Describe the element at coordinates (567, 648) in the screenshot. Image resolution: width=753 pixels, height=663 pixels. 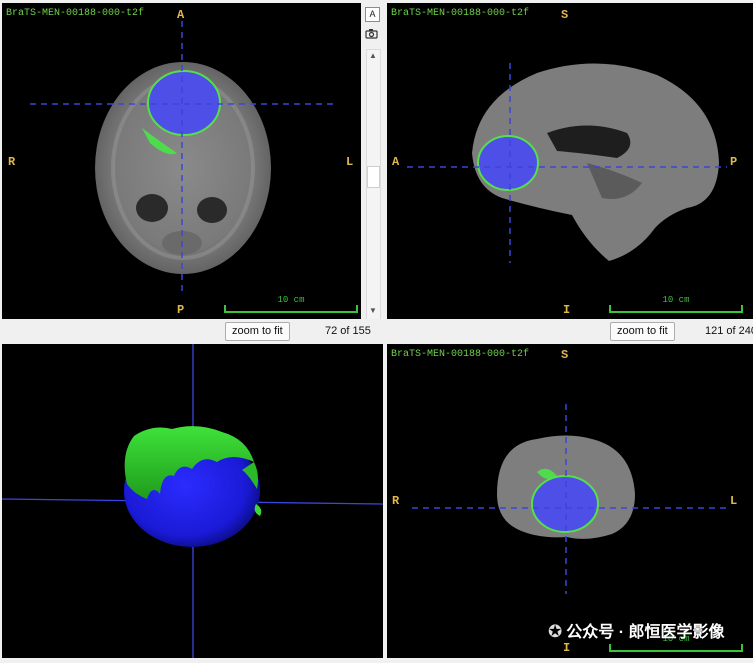
I see `coronal-orient-bottom: I` at that location.